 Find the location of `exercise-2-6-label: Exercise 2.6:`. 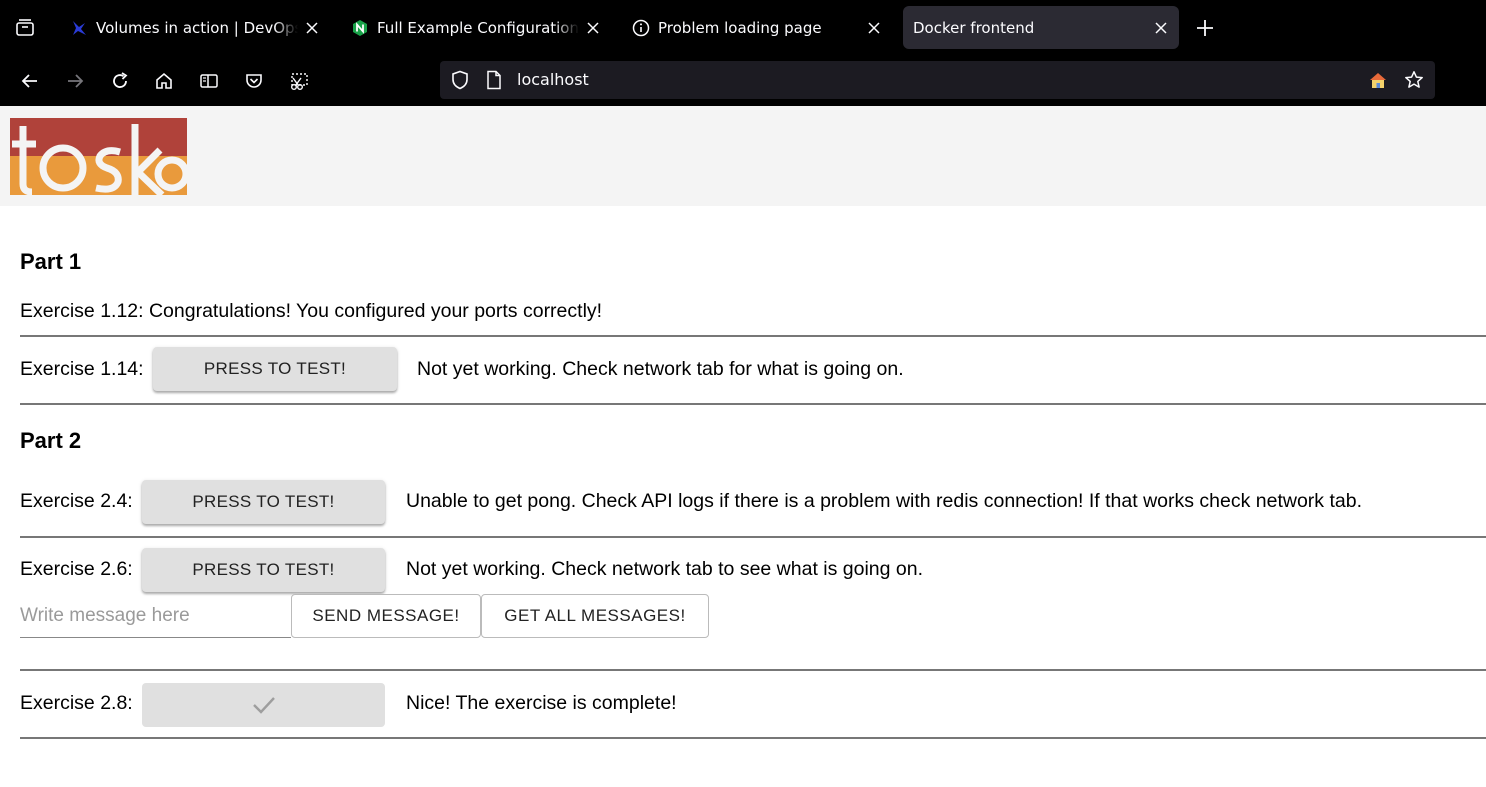

exercise-2-6-label: Exercise 2.6: is located at coordinates (76, 569).